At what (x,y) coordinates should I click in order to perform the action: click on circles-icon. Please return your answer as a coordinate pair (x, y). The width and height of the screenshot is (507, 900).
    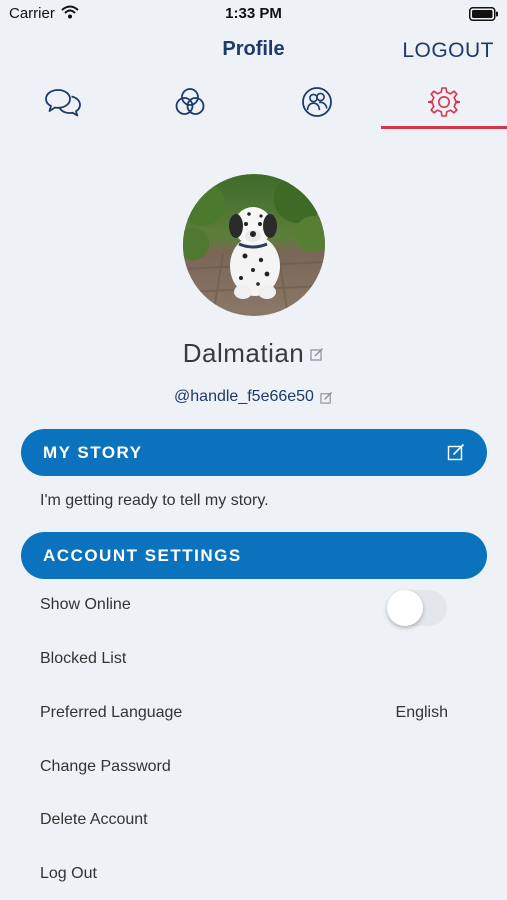
    Looking at the image, I should click on (190, 104).